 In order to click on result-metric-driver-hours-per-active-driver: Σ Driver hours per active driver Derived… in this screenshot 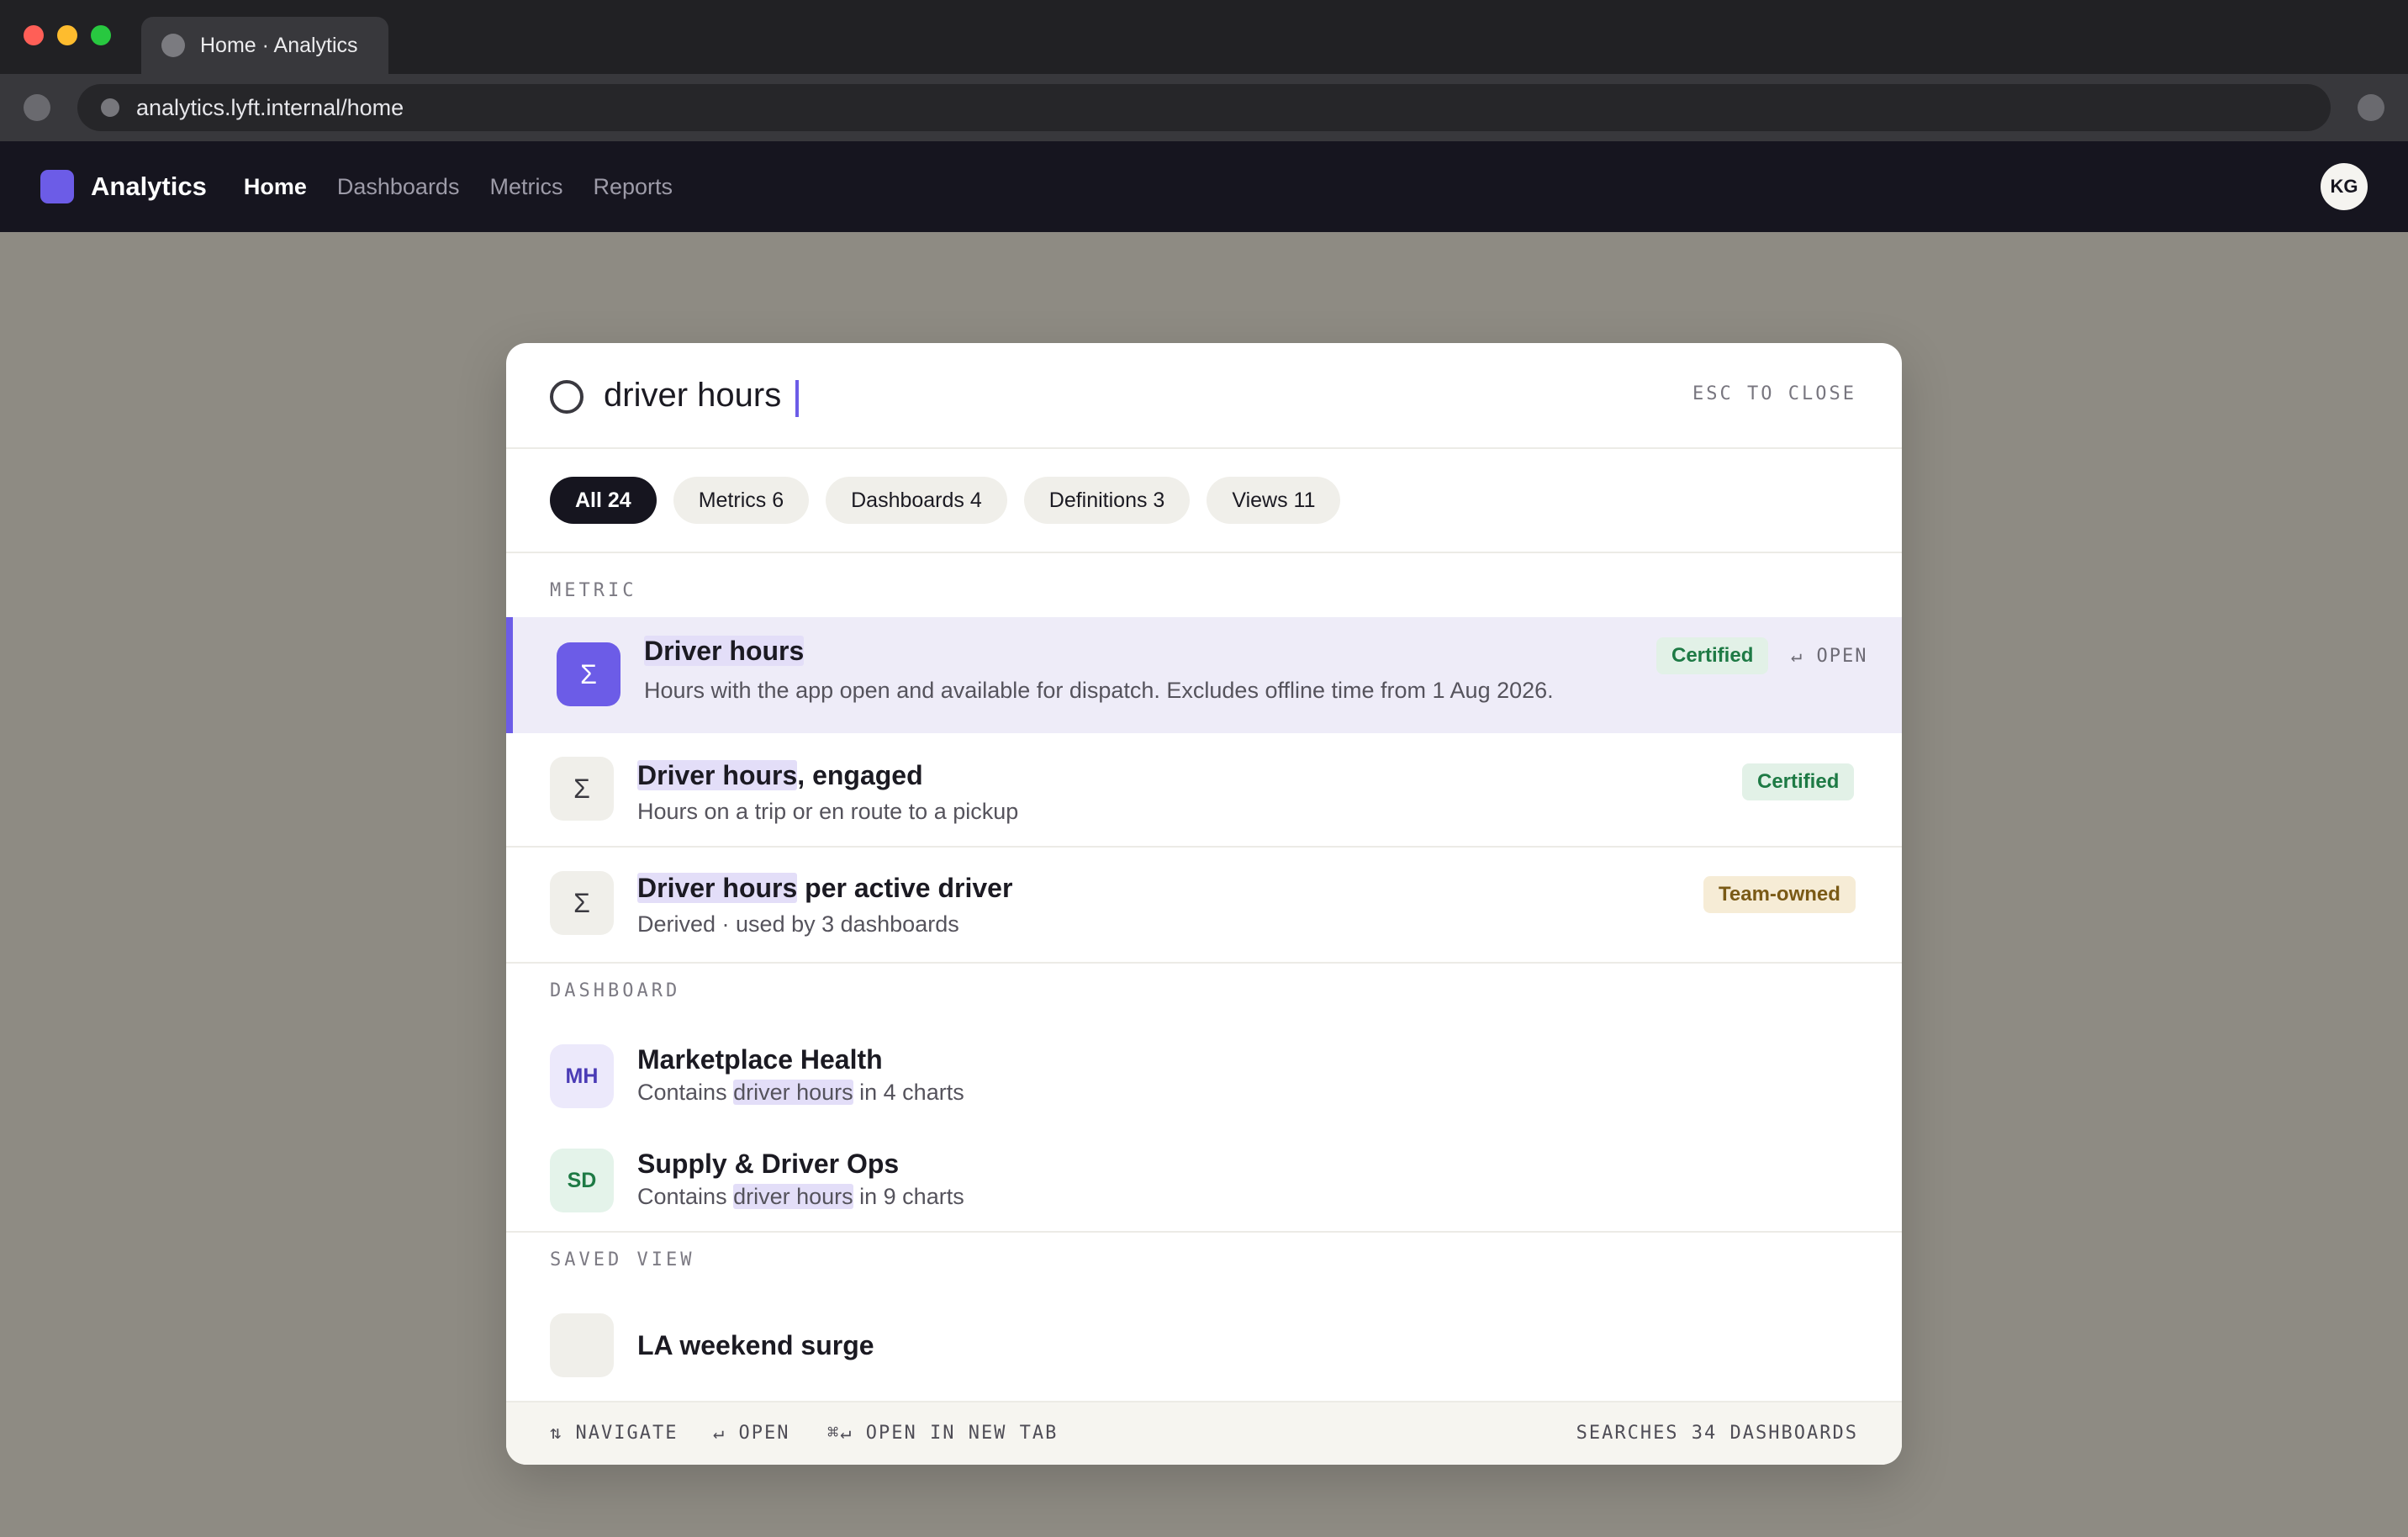, I will do `click(1204, 904)`.